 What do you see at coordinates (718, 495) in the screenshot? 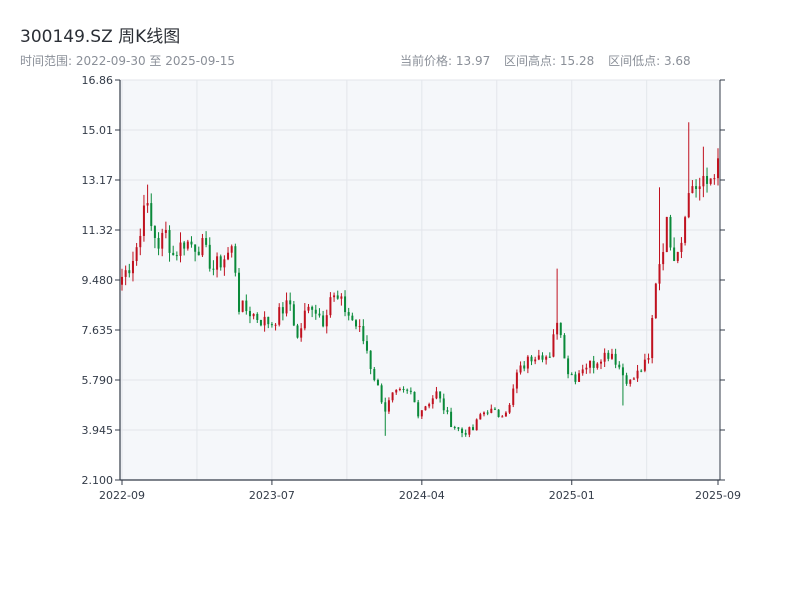
I see `x-tick-label: 2025-09` at bounding box center [718, 495].